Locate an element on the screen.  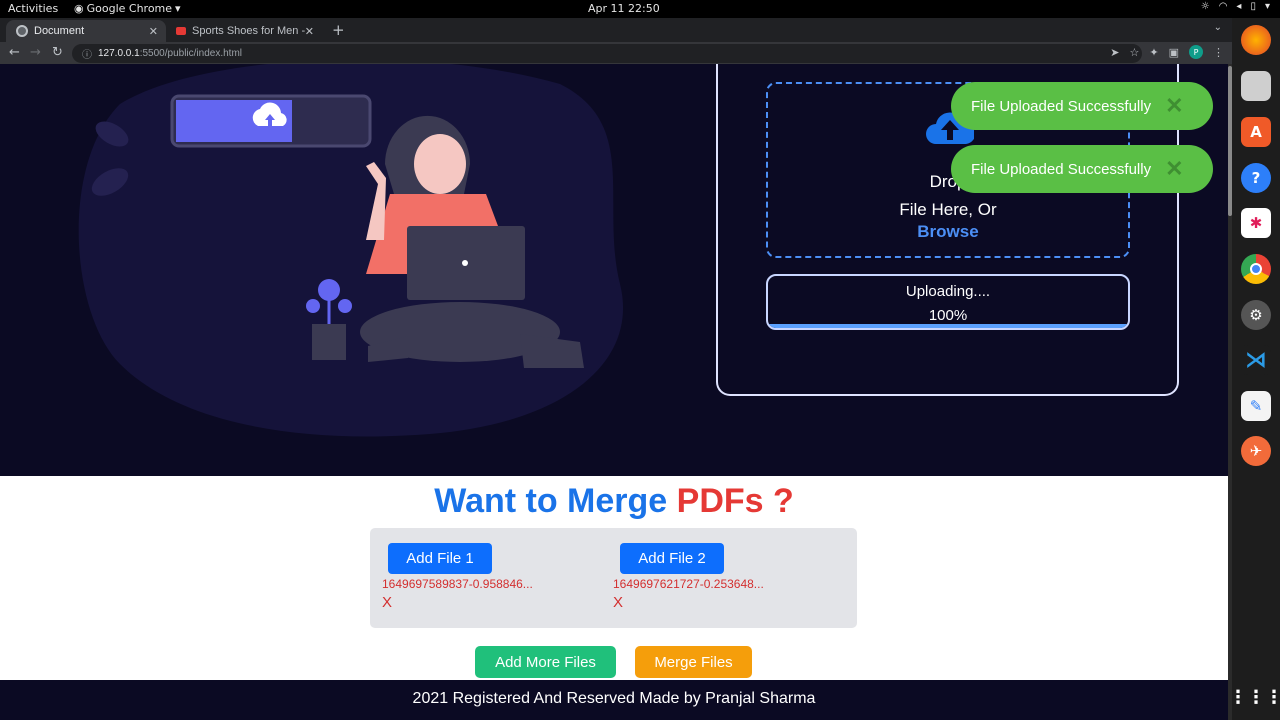
remove-file-2-button: X is located at coordinates (618, 602).